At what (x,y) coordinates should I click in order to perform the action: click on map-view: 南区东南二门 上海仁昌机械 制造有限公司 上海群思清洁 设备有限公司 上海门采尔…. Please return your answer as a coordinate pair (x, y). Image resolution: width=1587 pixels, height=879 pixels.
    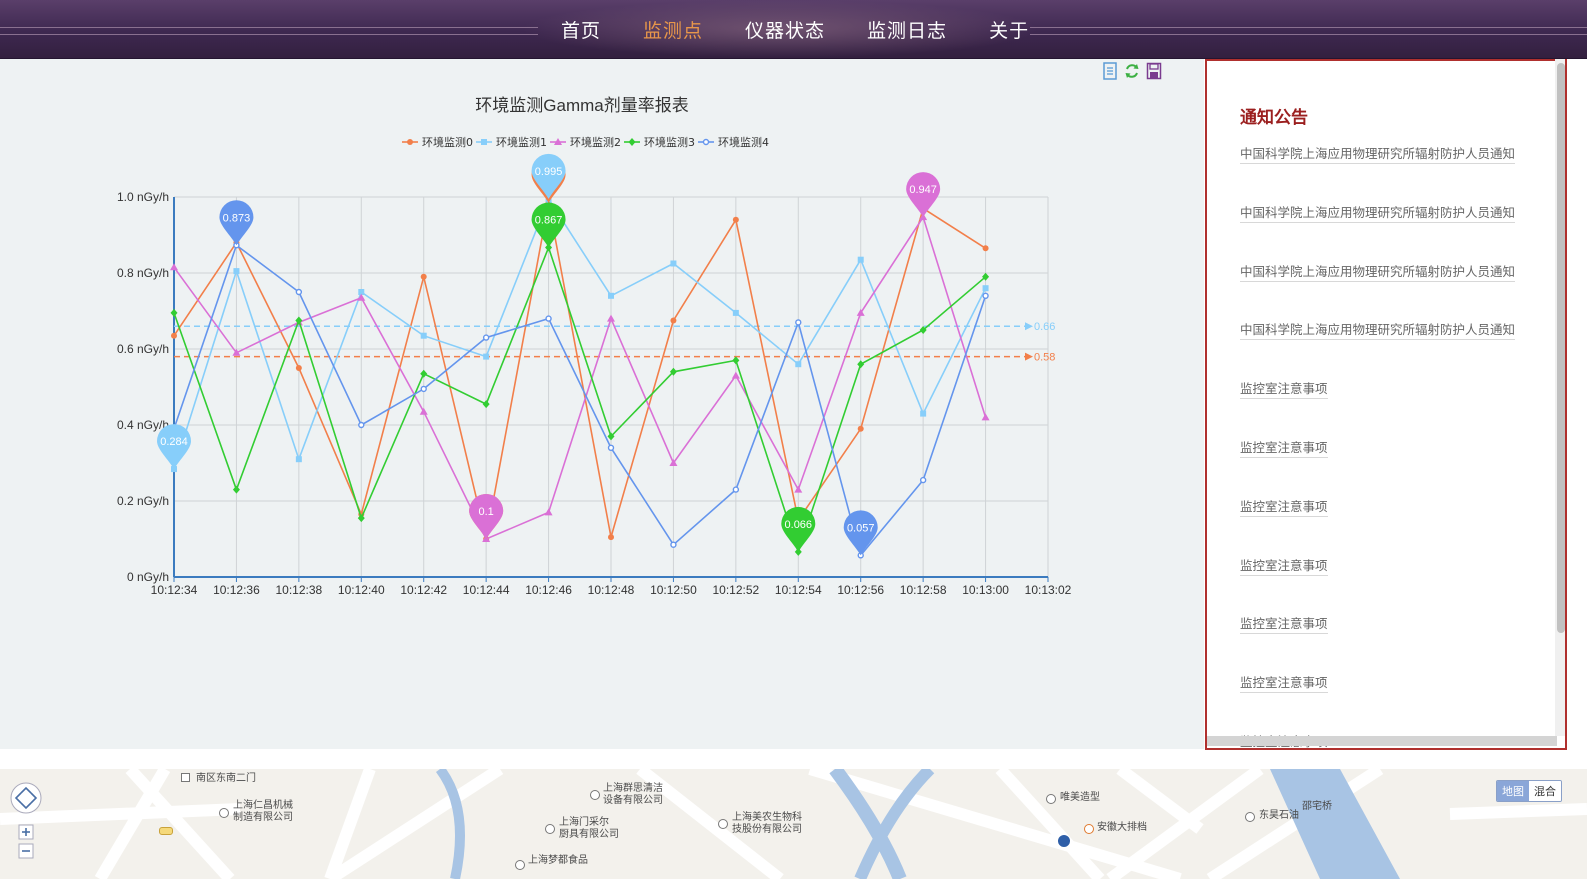
    Looking at the image, I should click on (793, 824).